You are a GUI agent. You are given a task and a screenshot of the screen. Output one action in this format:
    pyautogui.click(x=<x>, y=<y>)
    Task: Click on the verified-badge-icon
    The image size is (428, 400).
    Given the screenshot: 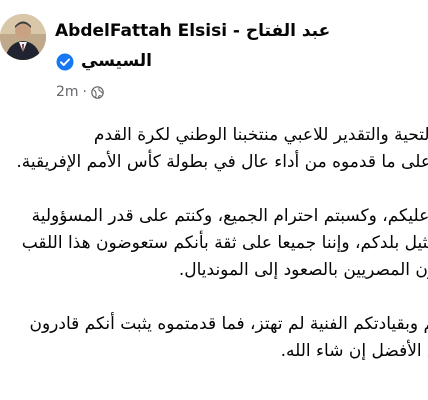 What is the action you would take?
    pyautogui.click(x=65, y=62)
    